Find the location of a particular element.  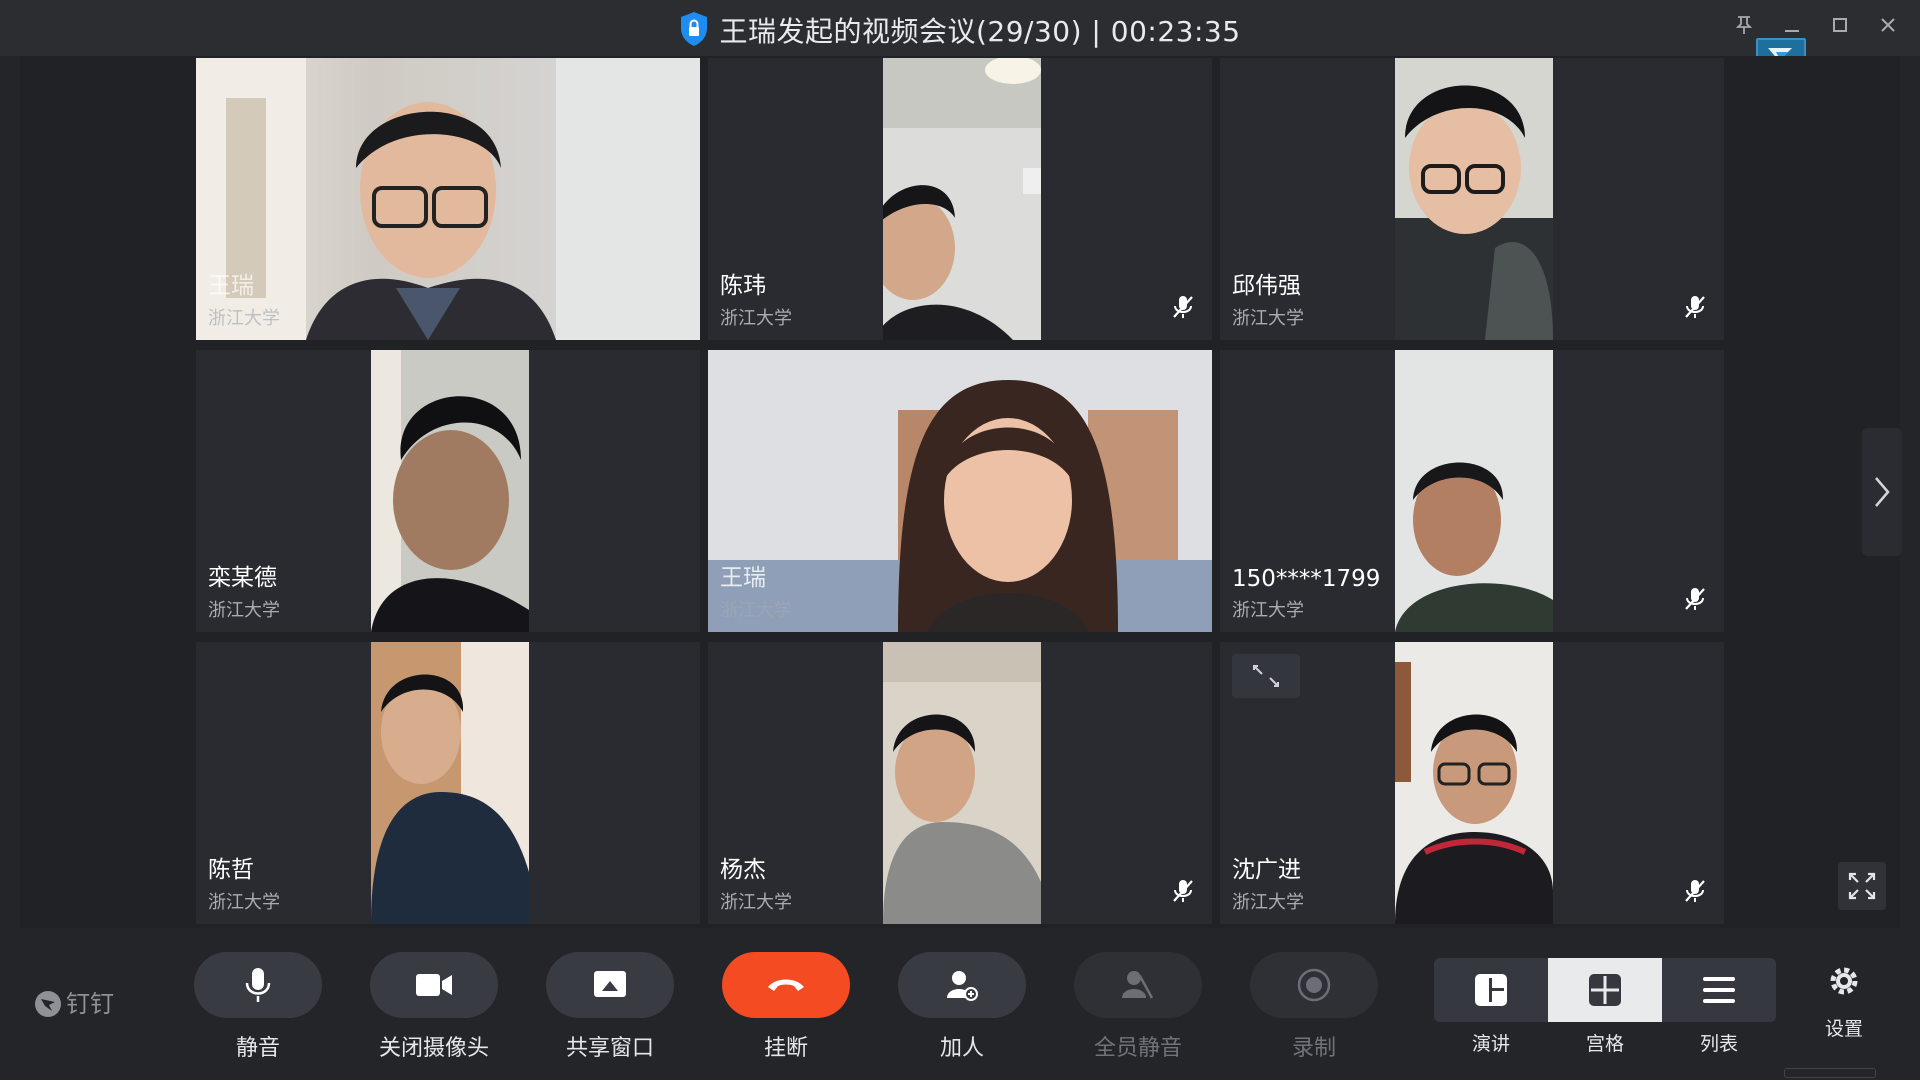

participant-name: 邱伟强 is located at coordinates (1266, 286).